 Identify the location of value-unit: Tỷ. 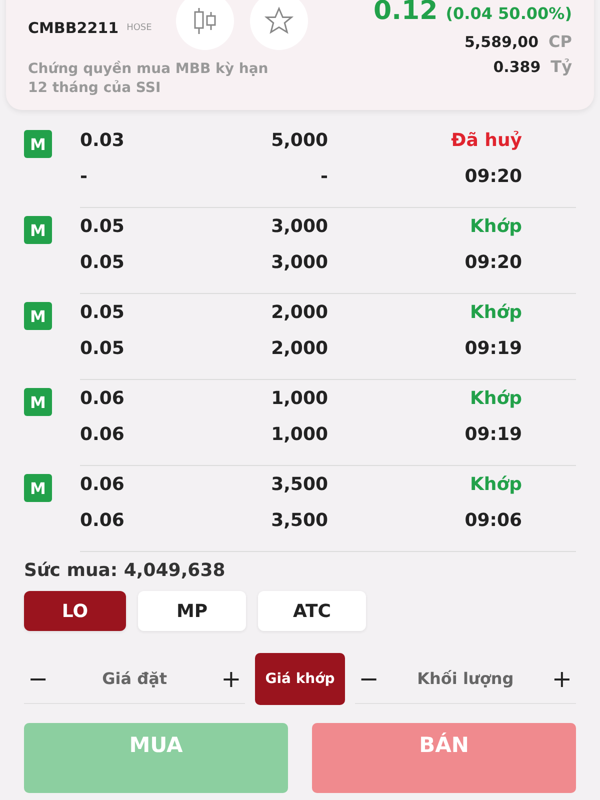
(561, 66).